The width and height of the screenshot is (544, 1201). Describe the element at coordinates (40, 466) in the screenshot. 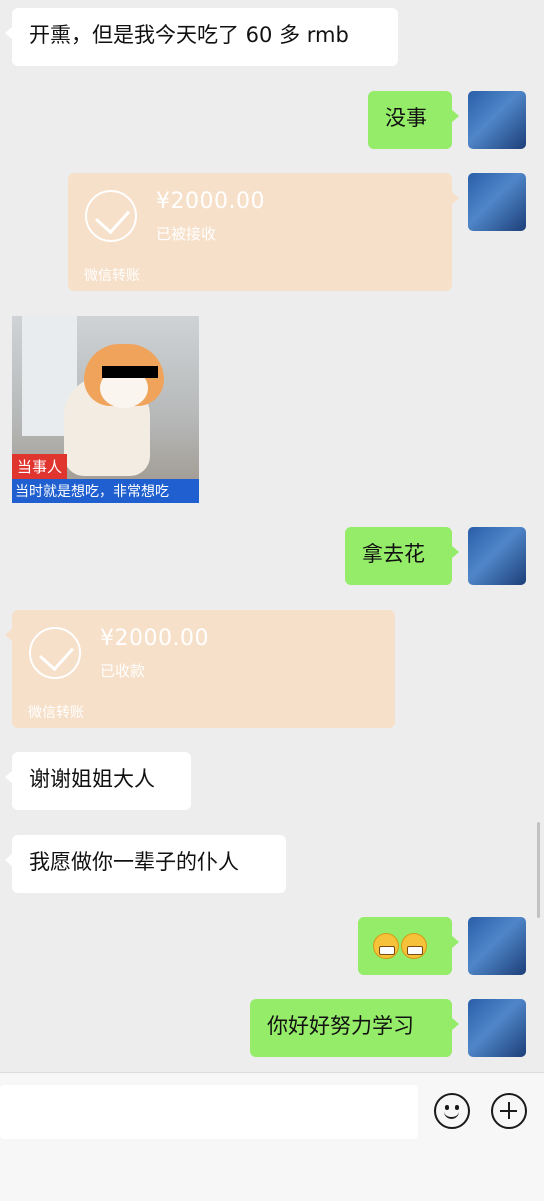

I see `sticker-caption-top: 当事人` at that location.